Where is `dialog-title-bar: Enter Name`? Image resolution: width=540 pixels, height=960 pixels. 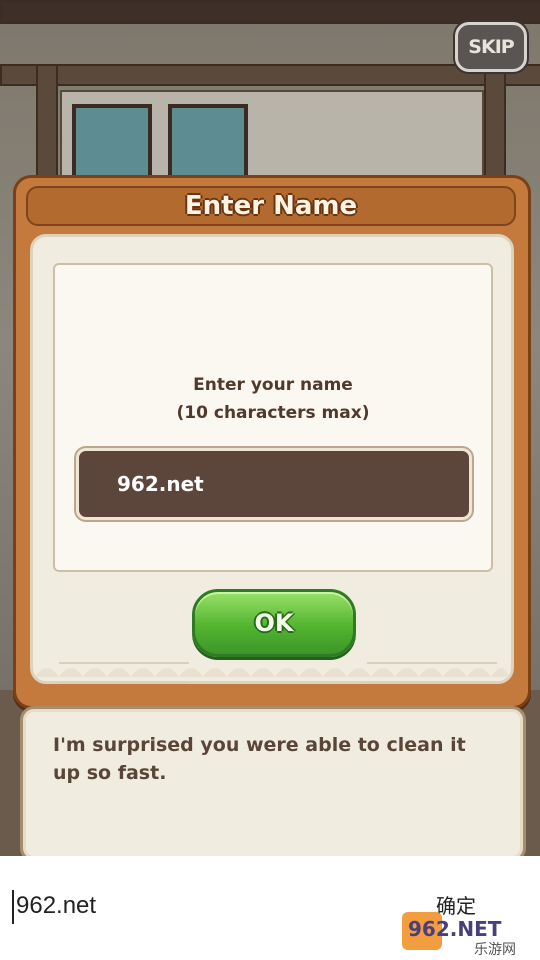 dialog-title-bar: Enter Name is located at coordinates (271, 206).